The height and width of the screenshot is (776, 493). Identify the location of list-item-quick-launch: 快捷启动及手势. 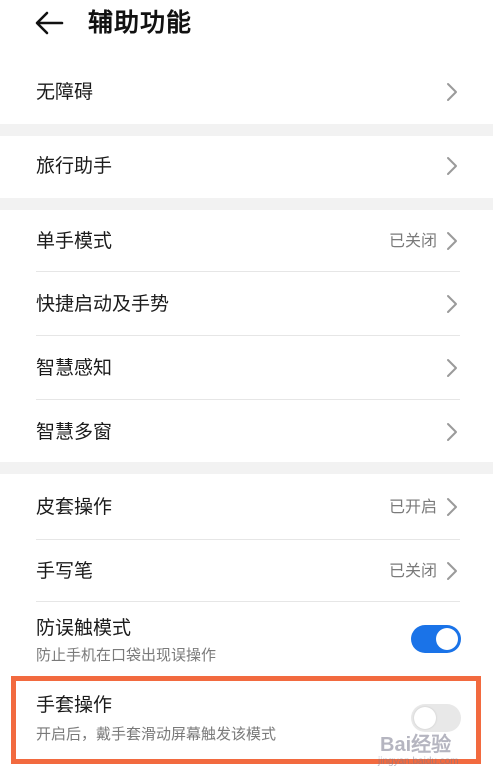
(246, 304).